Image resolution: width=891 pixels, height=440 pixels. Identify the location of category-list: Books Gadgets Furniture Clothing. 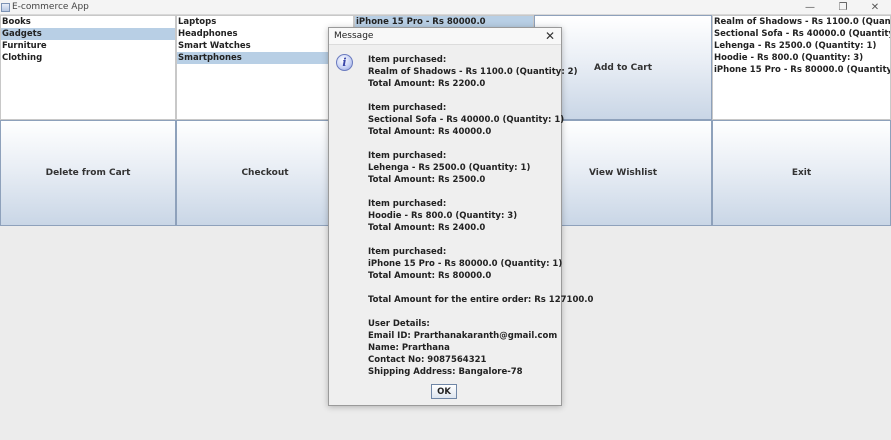
(88, 67).